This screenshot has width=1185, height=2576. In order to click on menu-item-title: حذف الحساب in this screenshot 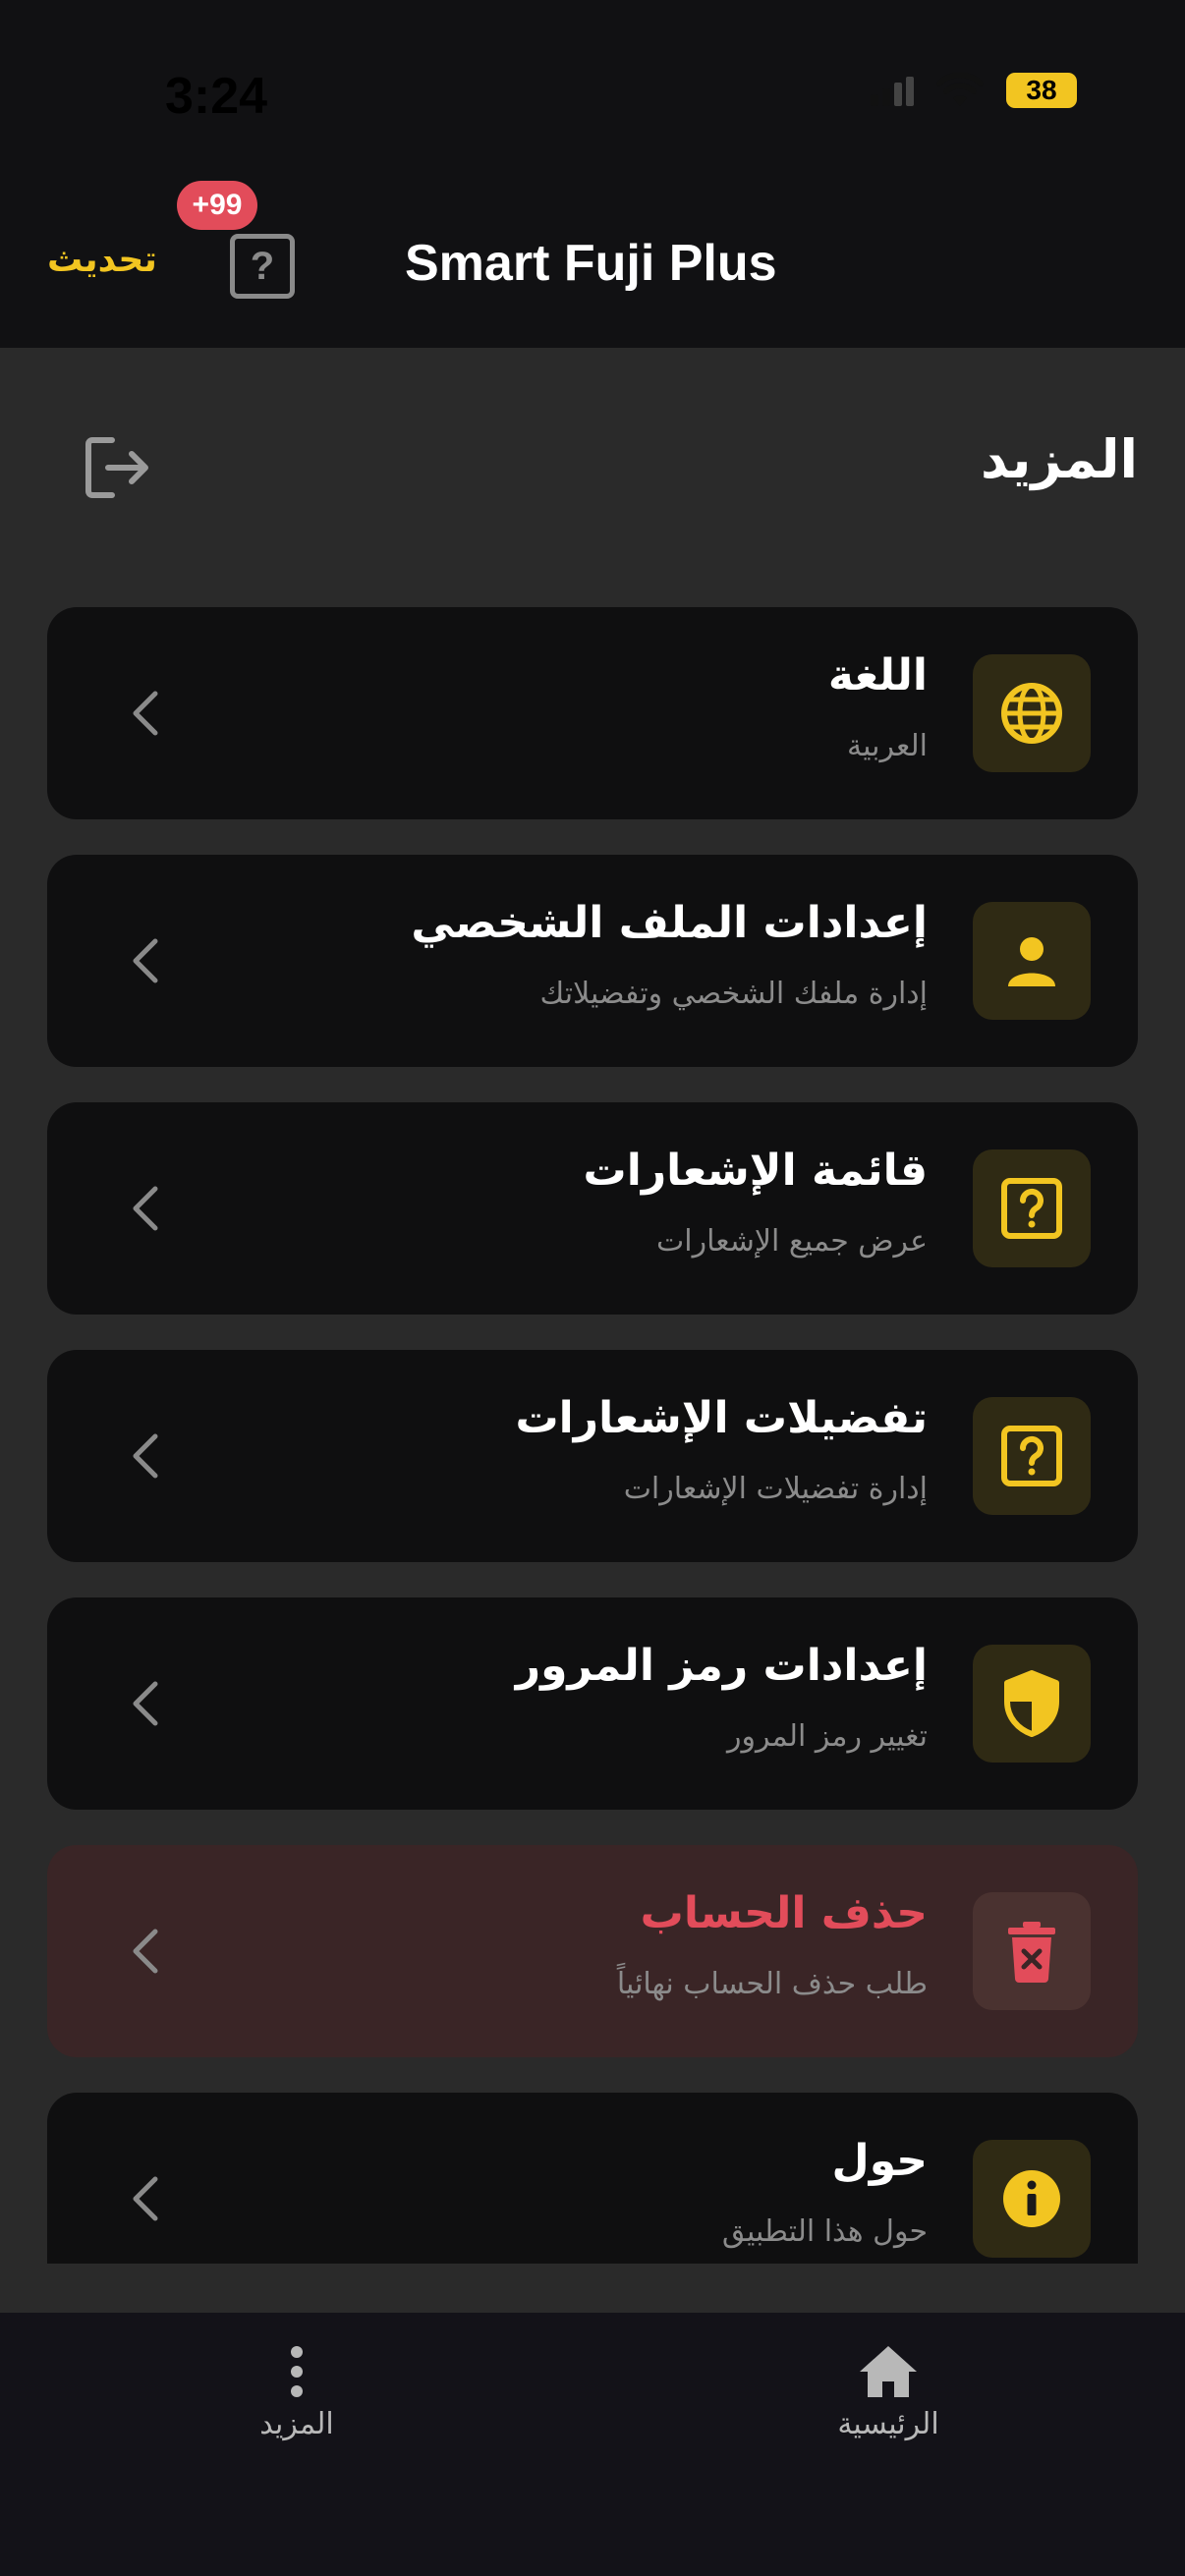, I will do `click(784, 1913)`.